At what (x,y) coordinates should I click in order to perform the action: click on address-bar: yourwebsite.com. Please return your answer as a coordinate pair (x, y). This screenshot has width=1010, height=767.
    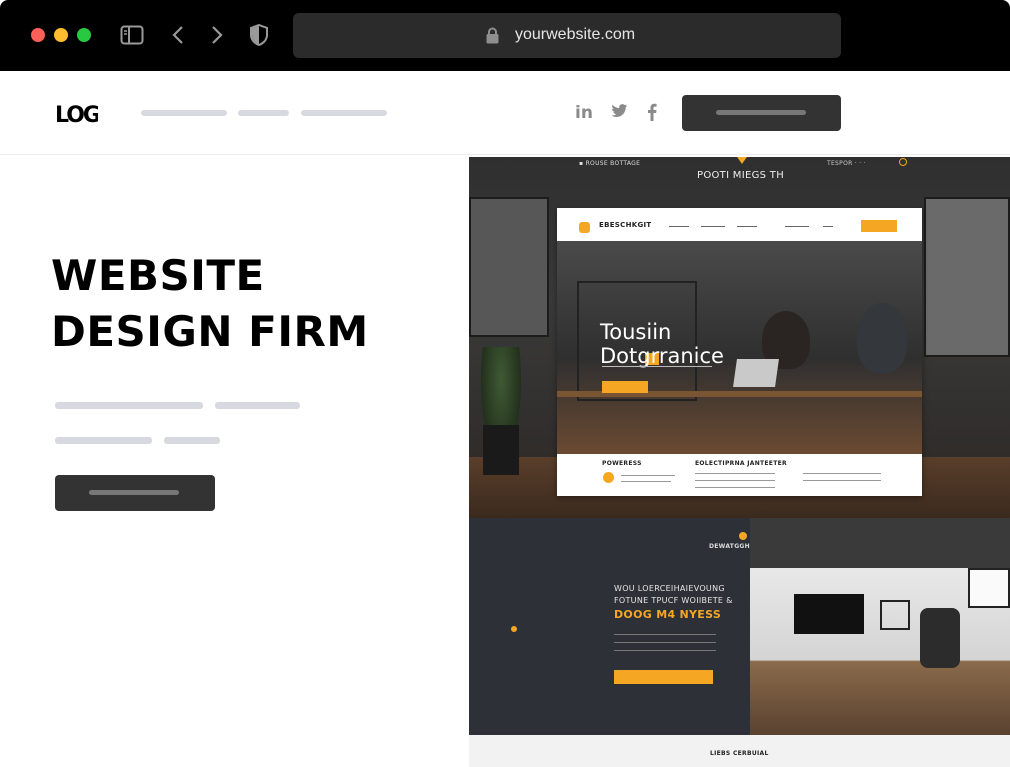
    Looking at the image, I should click on (567, 35).